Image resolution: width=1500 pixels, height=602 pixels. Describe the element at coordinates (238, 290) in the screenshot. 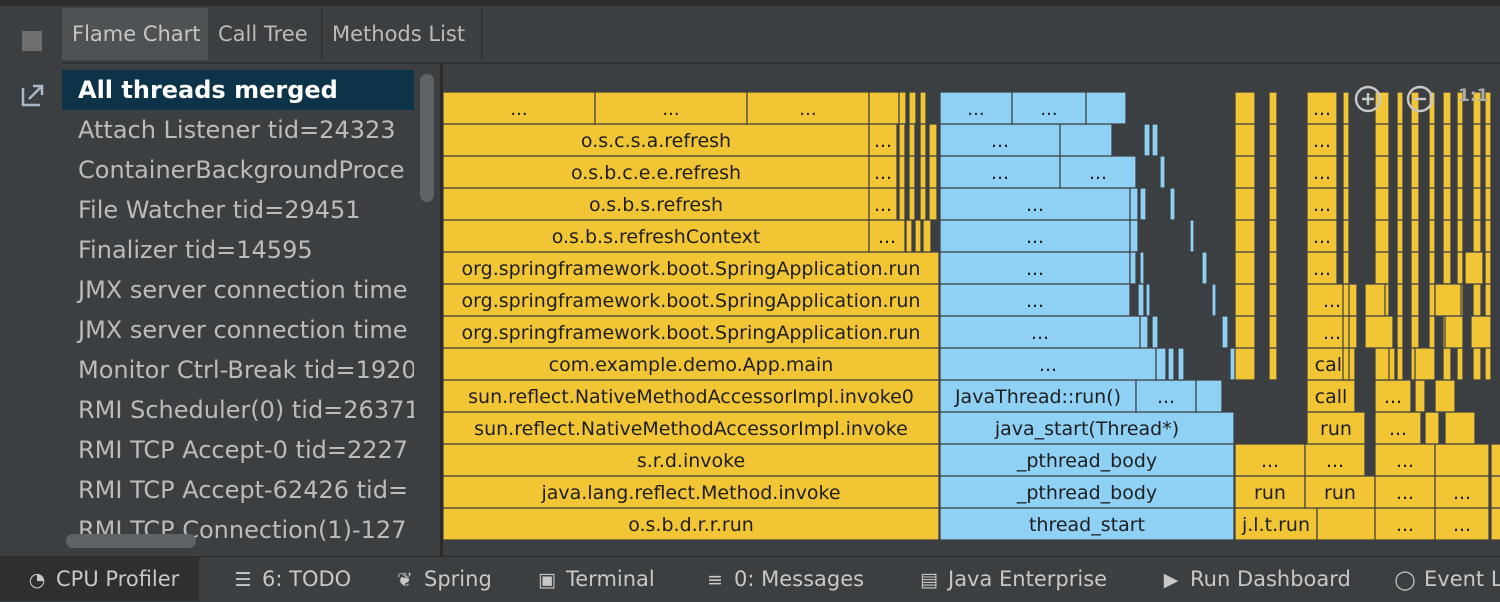

I see `thread-item: JMX server connection time` at that location.